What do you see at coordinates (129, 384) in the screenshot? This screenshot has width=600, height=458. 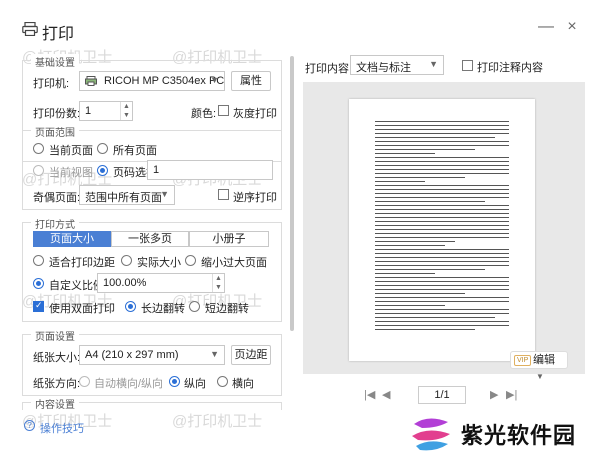 I see `auto-orientation-label: 自动横向/纵向` at bounding box center [129, 384].